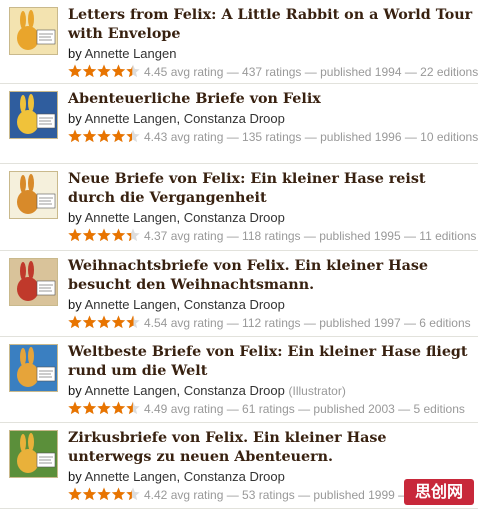 The image size is (478, 509). What do you see at coordinates (271, 54) in the screenshot?
I see `book-authors: by Annette Langen` at bounding box center [271, 54].